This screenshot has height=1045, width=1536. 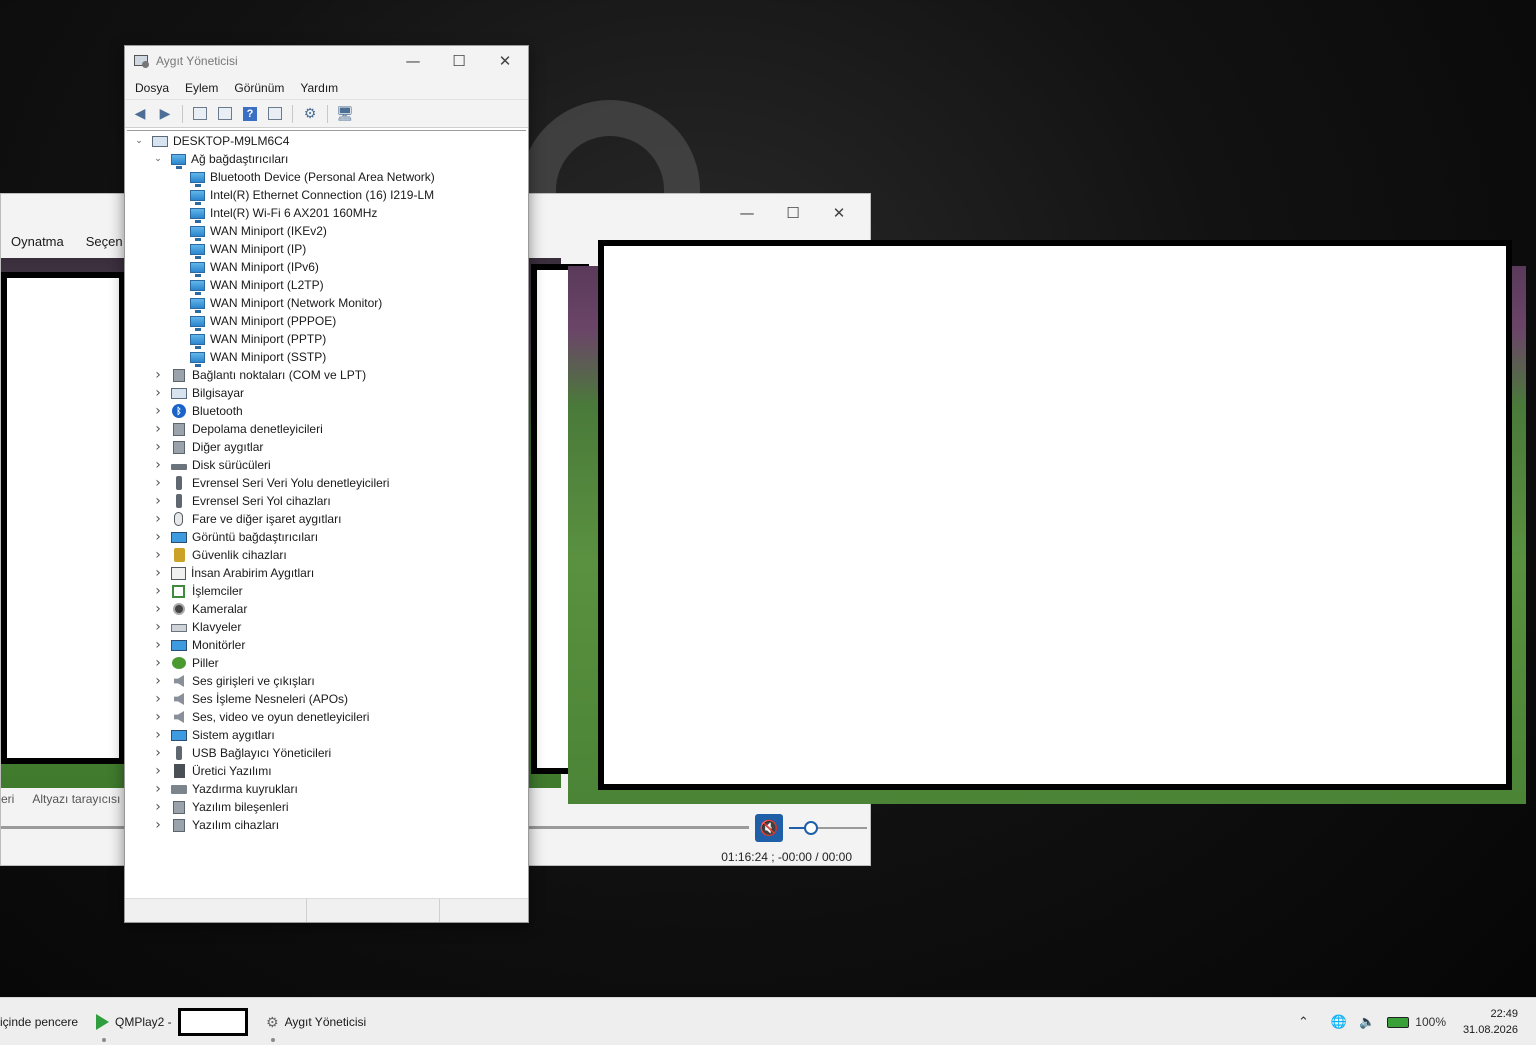 I want to click on tree-category: › Disk sürücüleri, so click(x=326, y=465).